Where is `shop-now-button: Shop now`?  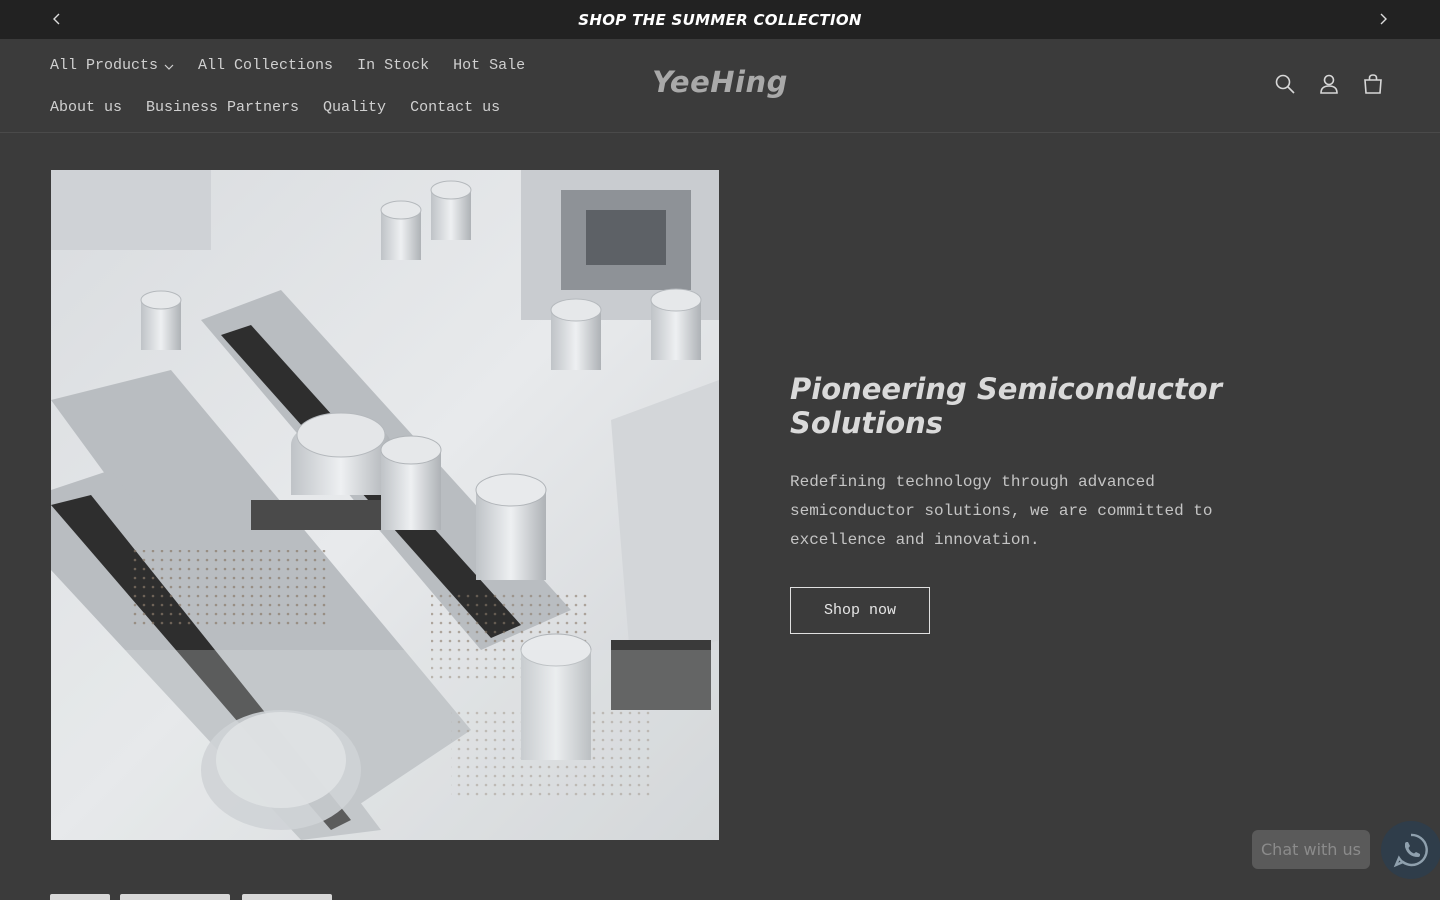
shop-now-button: Shop now is located at coordinates (860, 610).